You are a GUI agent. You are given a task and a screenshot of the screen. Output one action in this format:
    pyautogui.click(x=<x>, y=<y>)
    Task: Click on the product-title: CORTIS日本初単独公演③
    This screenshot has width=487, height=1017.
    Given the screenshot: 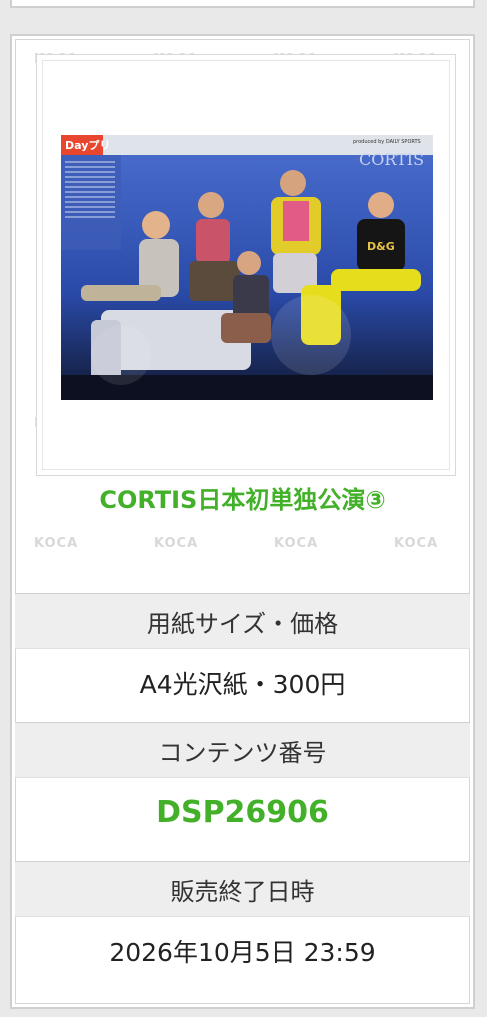 What is the action you would take?
    pyautogui.click(x=242, y=497)
    